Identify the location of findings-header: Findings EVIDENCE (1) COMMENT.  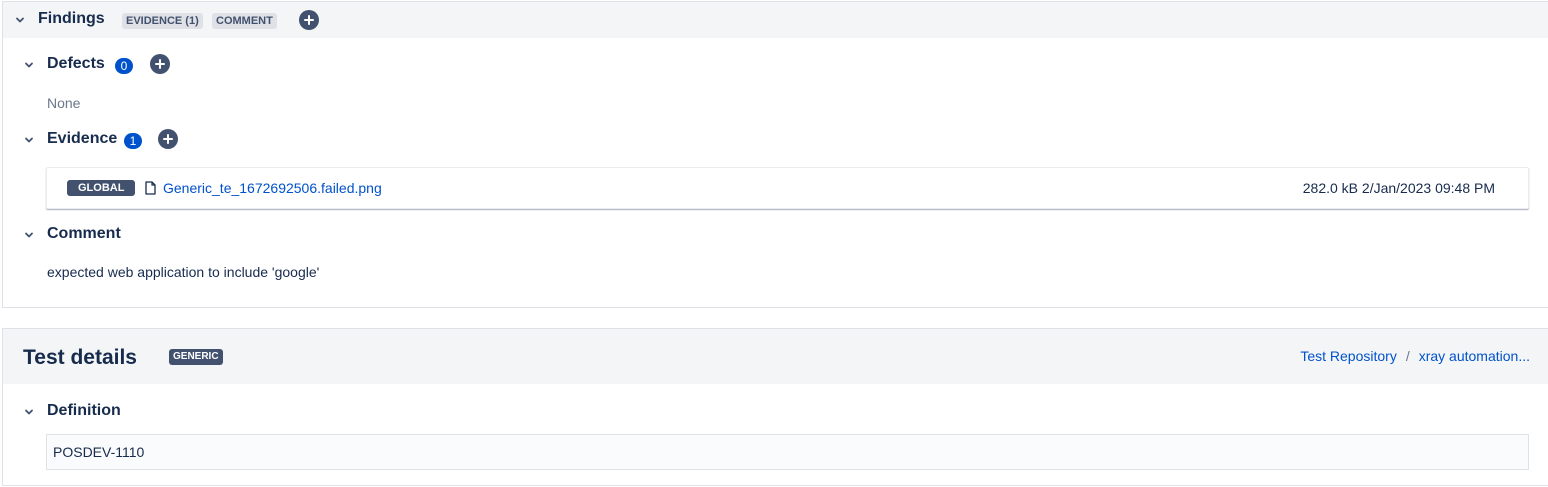
(775, 20).